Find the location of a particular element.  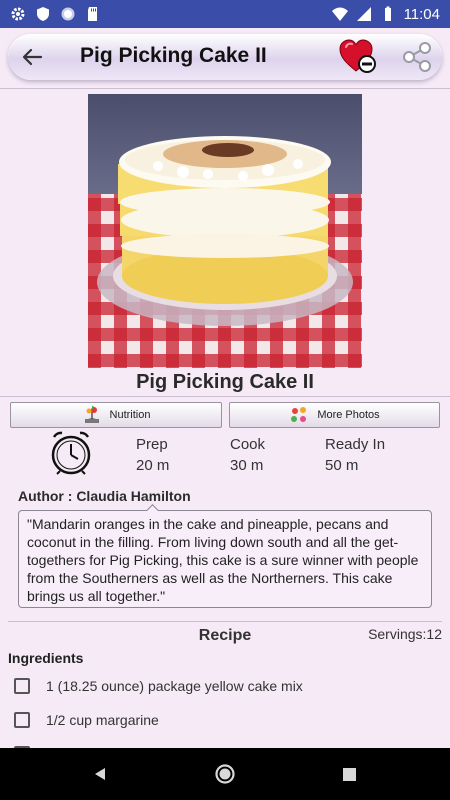

share-icon is located at coordinates (417, 57).